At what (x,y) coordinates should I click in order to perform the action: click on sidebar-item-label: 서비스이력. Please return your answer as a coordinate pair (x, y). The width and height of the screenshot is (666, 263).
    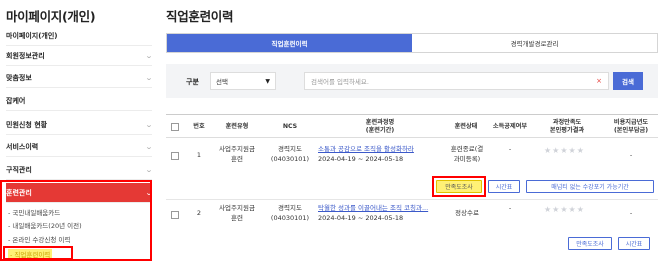
    Looking at the image, I should click on (22, 146).